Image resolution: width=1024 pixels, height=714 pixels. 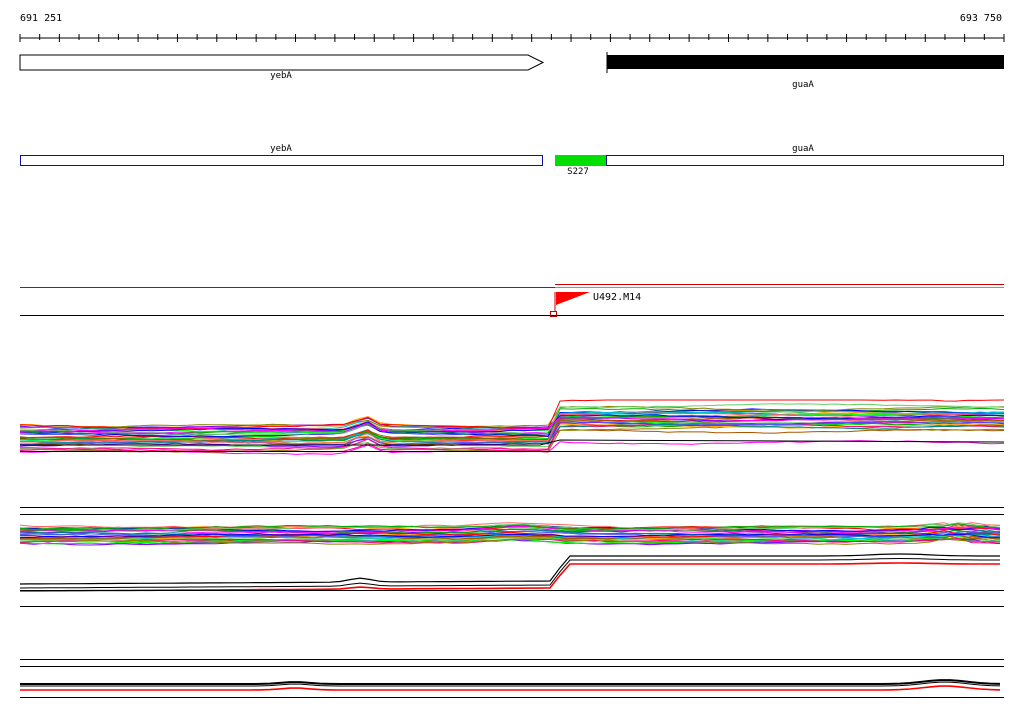 I want to click on gene-label-yebA: yebA, so click(x=281, y=76).